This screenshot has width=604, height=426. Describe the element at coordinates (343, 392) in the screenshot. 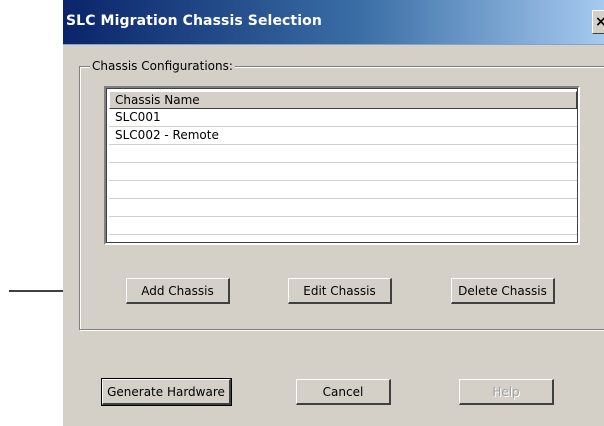

I see `cancel-button: Cancel` at that location.